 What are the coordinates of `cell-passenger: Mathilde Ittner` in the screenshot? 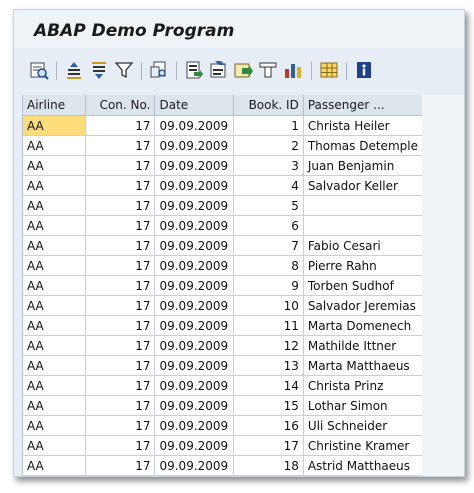 It's located at (363, 345).